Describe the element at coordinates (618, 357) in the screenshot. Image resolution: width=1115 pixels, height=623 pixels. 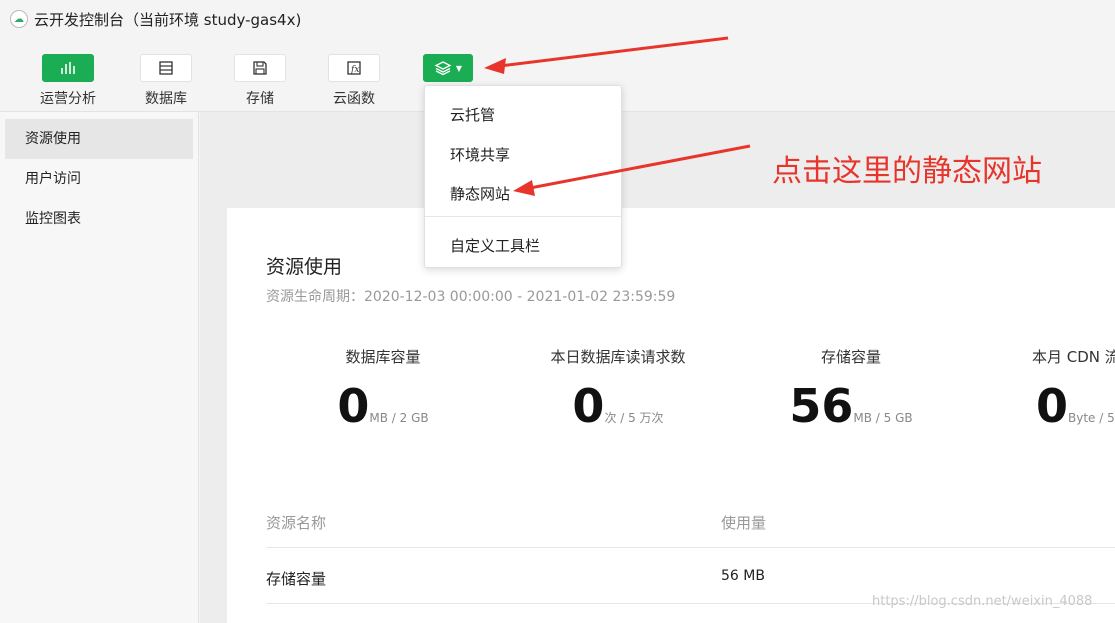
I see `metric-label: 本日数据库读请求数` at that location.